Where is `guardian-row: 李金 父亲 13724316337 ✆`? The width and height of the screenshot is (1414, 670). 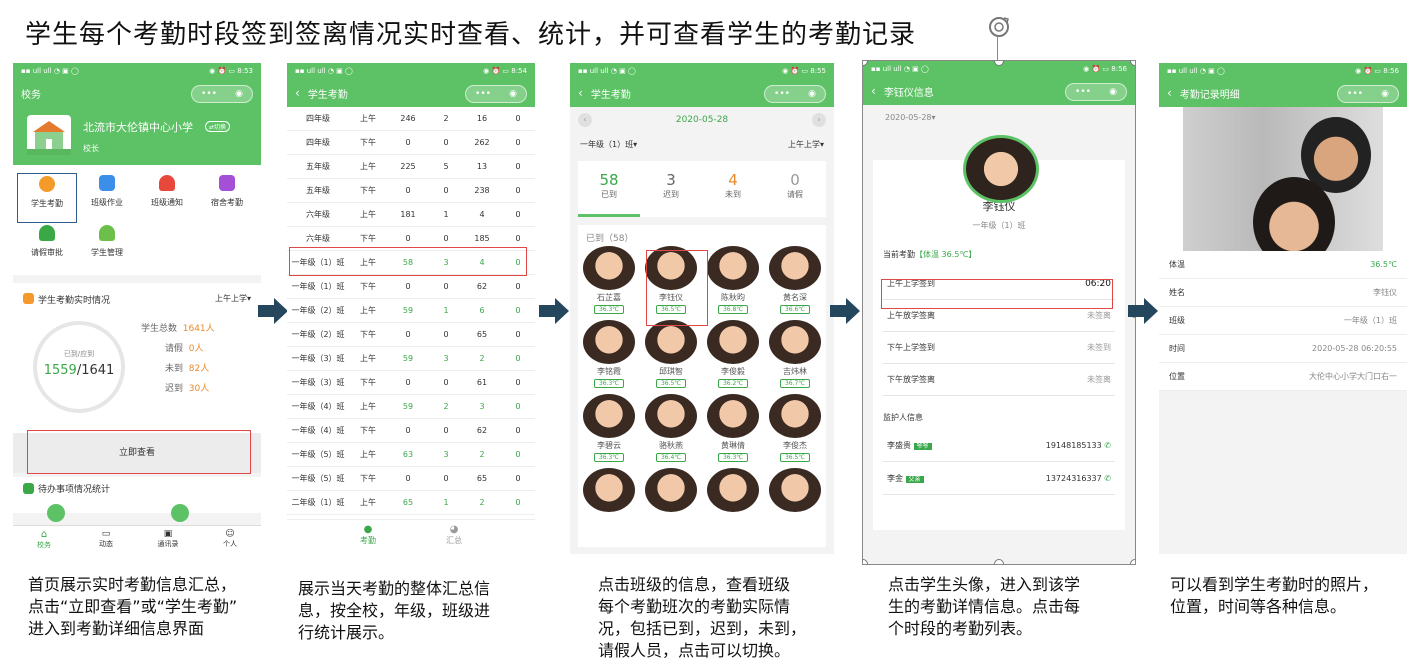 guardian-row: 李金 父亲 13724316337 ✆ is located at coordinates (999, 478).